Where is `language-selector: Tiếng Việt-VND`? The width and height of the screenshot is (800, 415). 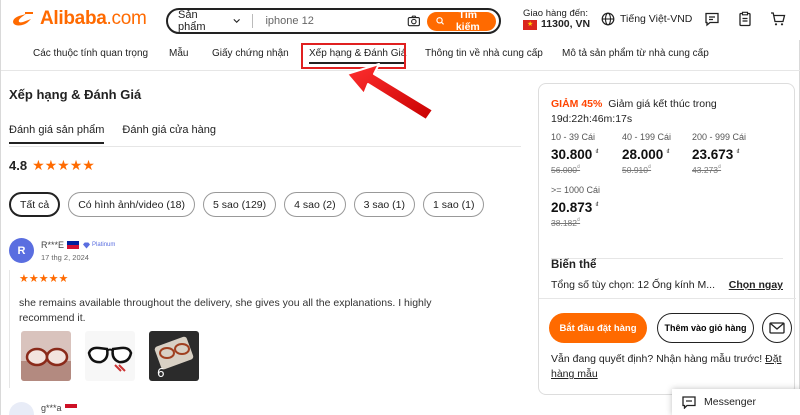
language-selector: Tiếng Việt-VND is located at coordinates (646, 19).